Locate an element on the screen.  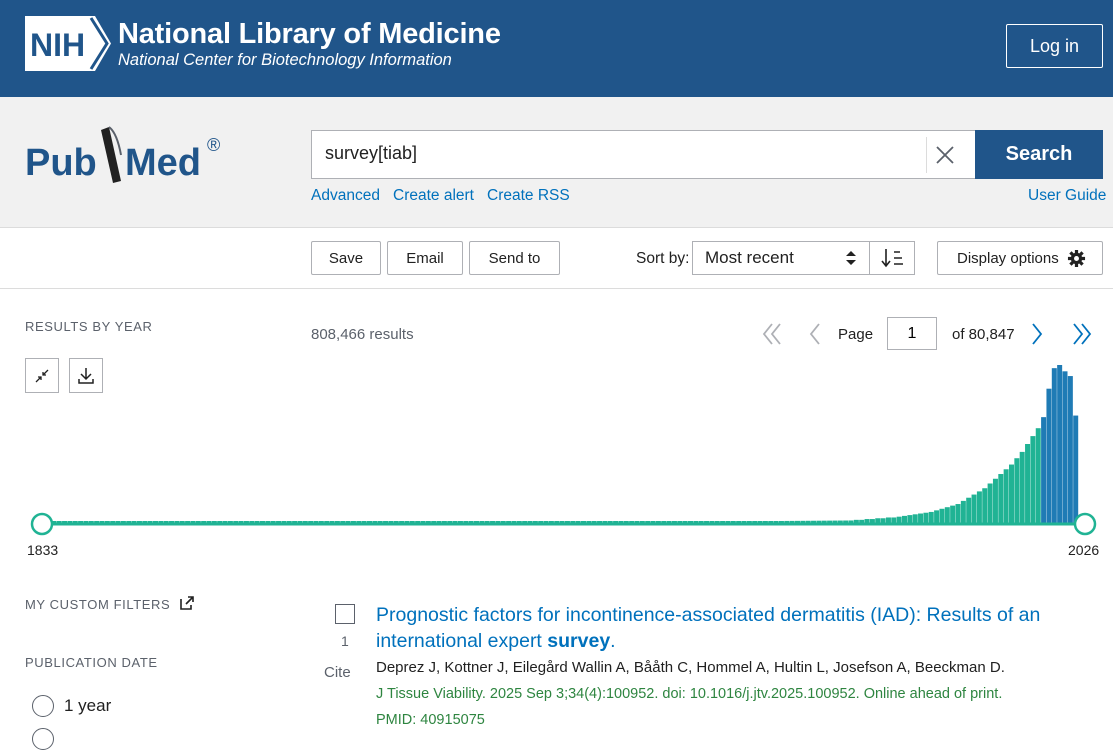
external-link-icon is located at coordinates (186, 603).